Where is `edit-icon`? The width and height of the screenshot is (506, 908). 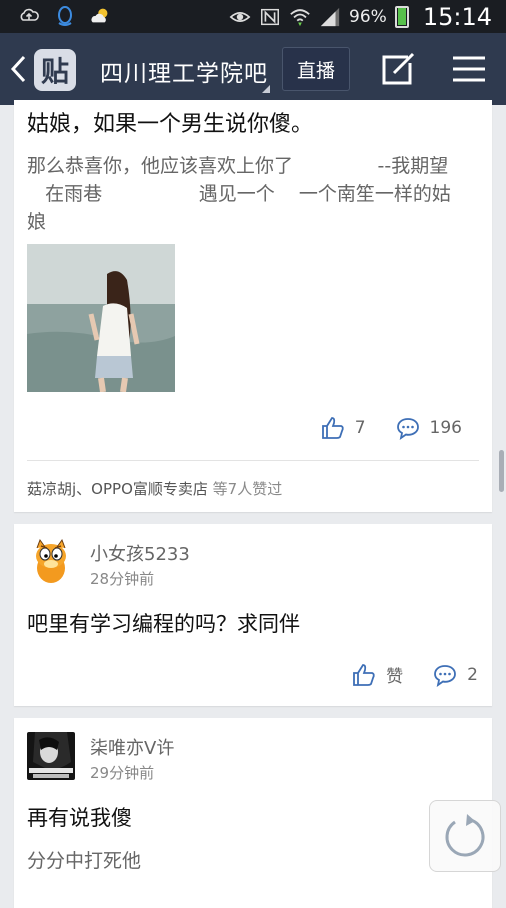
edit-icon is located at coordinates (398, 69).